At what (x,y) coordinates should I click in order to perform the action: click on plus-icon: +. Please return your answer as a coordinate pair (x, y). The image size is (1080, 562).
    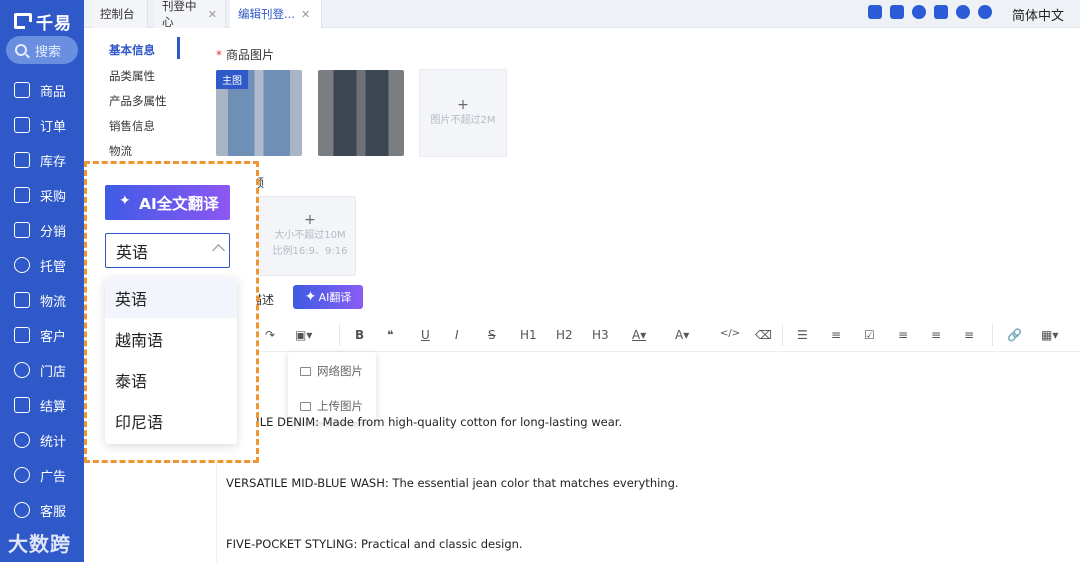
    Looking at the image, I should click on (310, 220).